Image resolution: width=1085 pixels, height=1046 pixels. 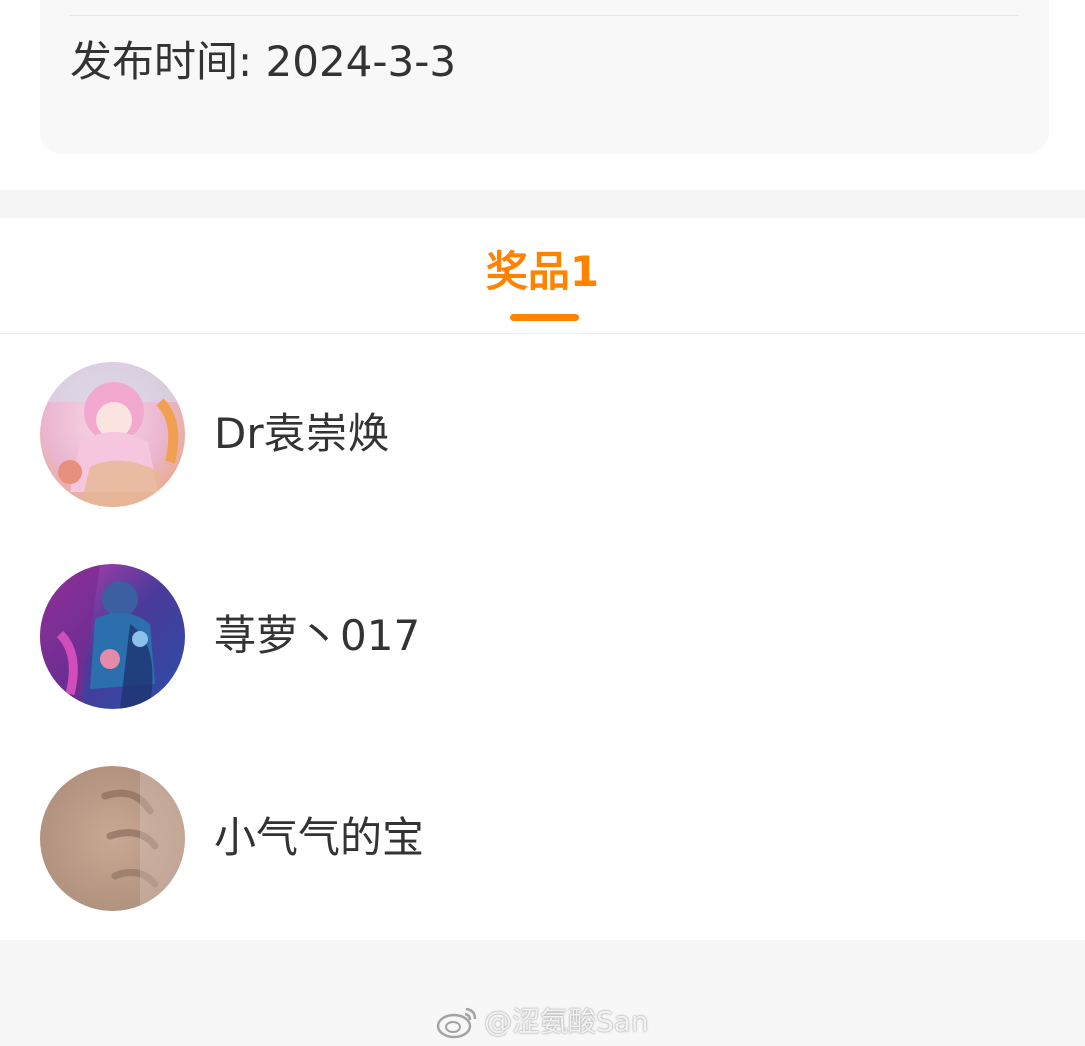 I want to click on prize-tabs: 奖品1, so click(x=542, y=276).